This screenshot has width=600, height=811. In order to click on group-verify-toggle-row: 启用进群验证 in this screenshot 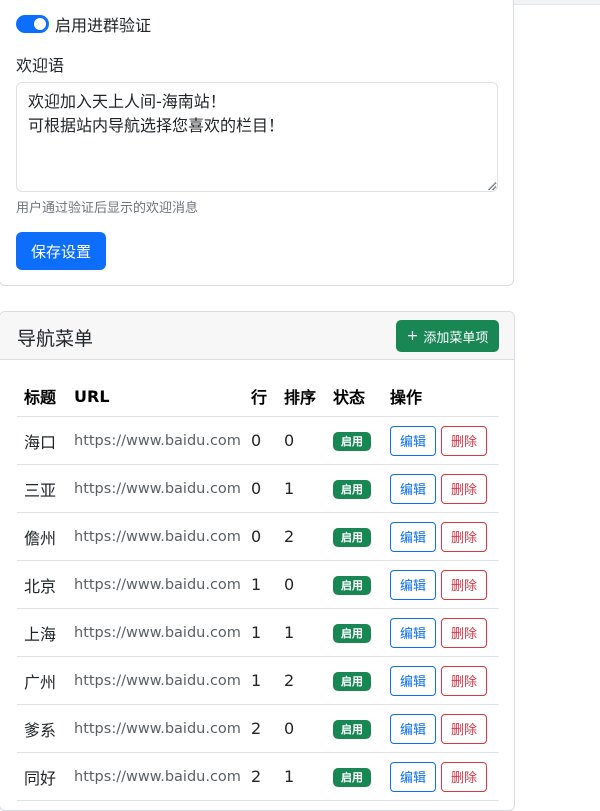, I will do `click(83, 24)`.